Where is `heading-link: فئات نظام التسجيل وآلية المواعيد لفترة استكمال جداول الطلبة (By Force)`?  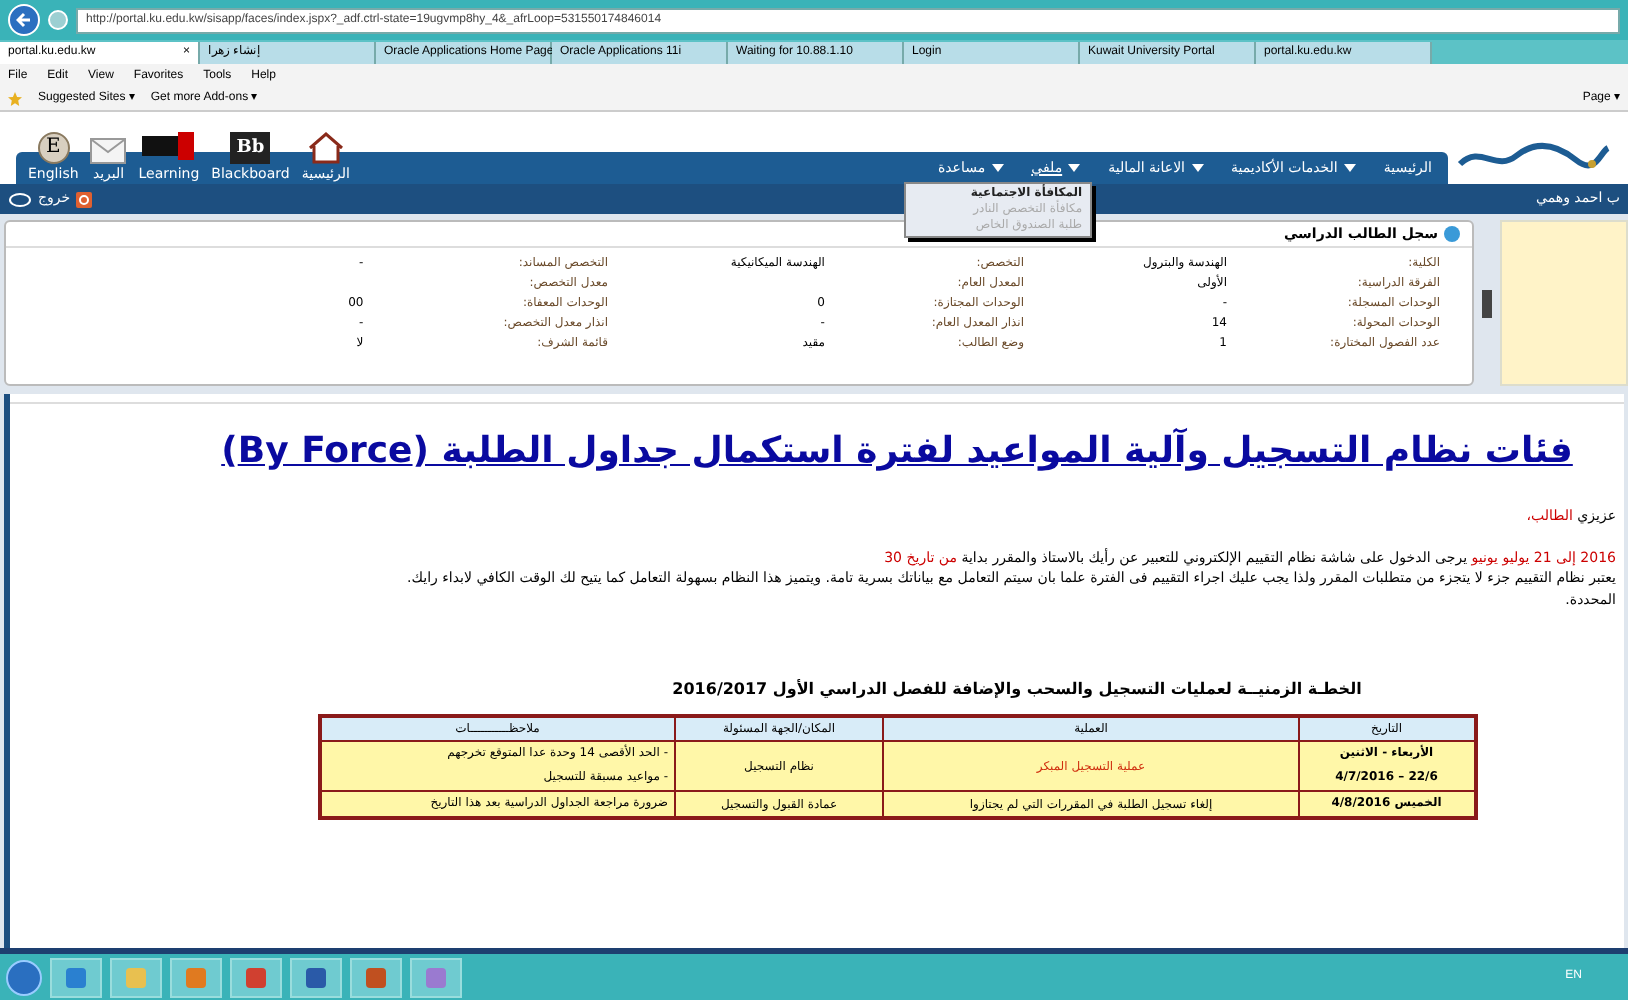 heading-link: فئات نظام التسجيل وآلية المواعيد لفترة استكمال جداول الطلبة (By Force) is located at coordinates (897, 451).